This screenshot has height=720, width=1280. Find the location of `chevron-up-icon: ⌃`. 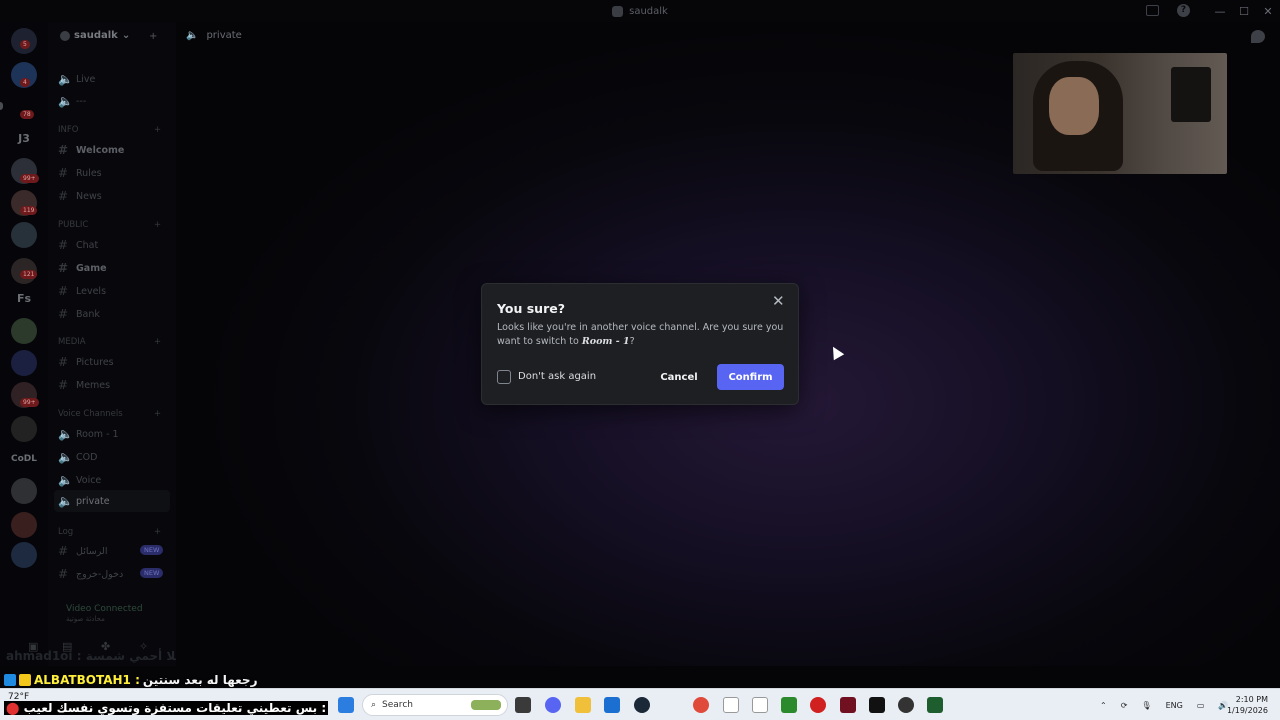

chevron-up-icon: ⌃ is located at coordinates (1103, 705).